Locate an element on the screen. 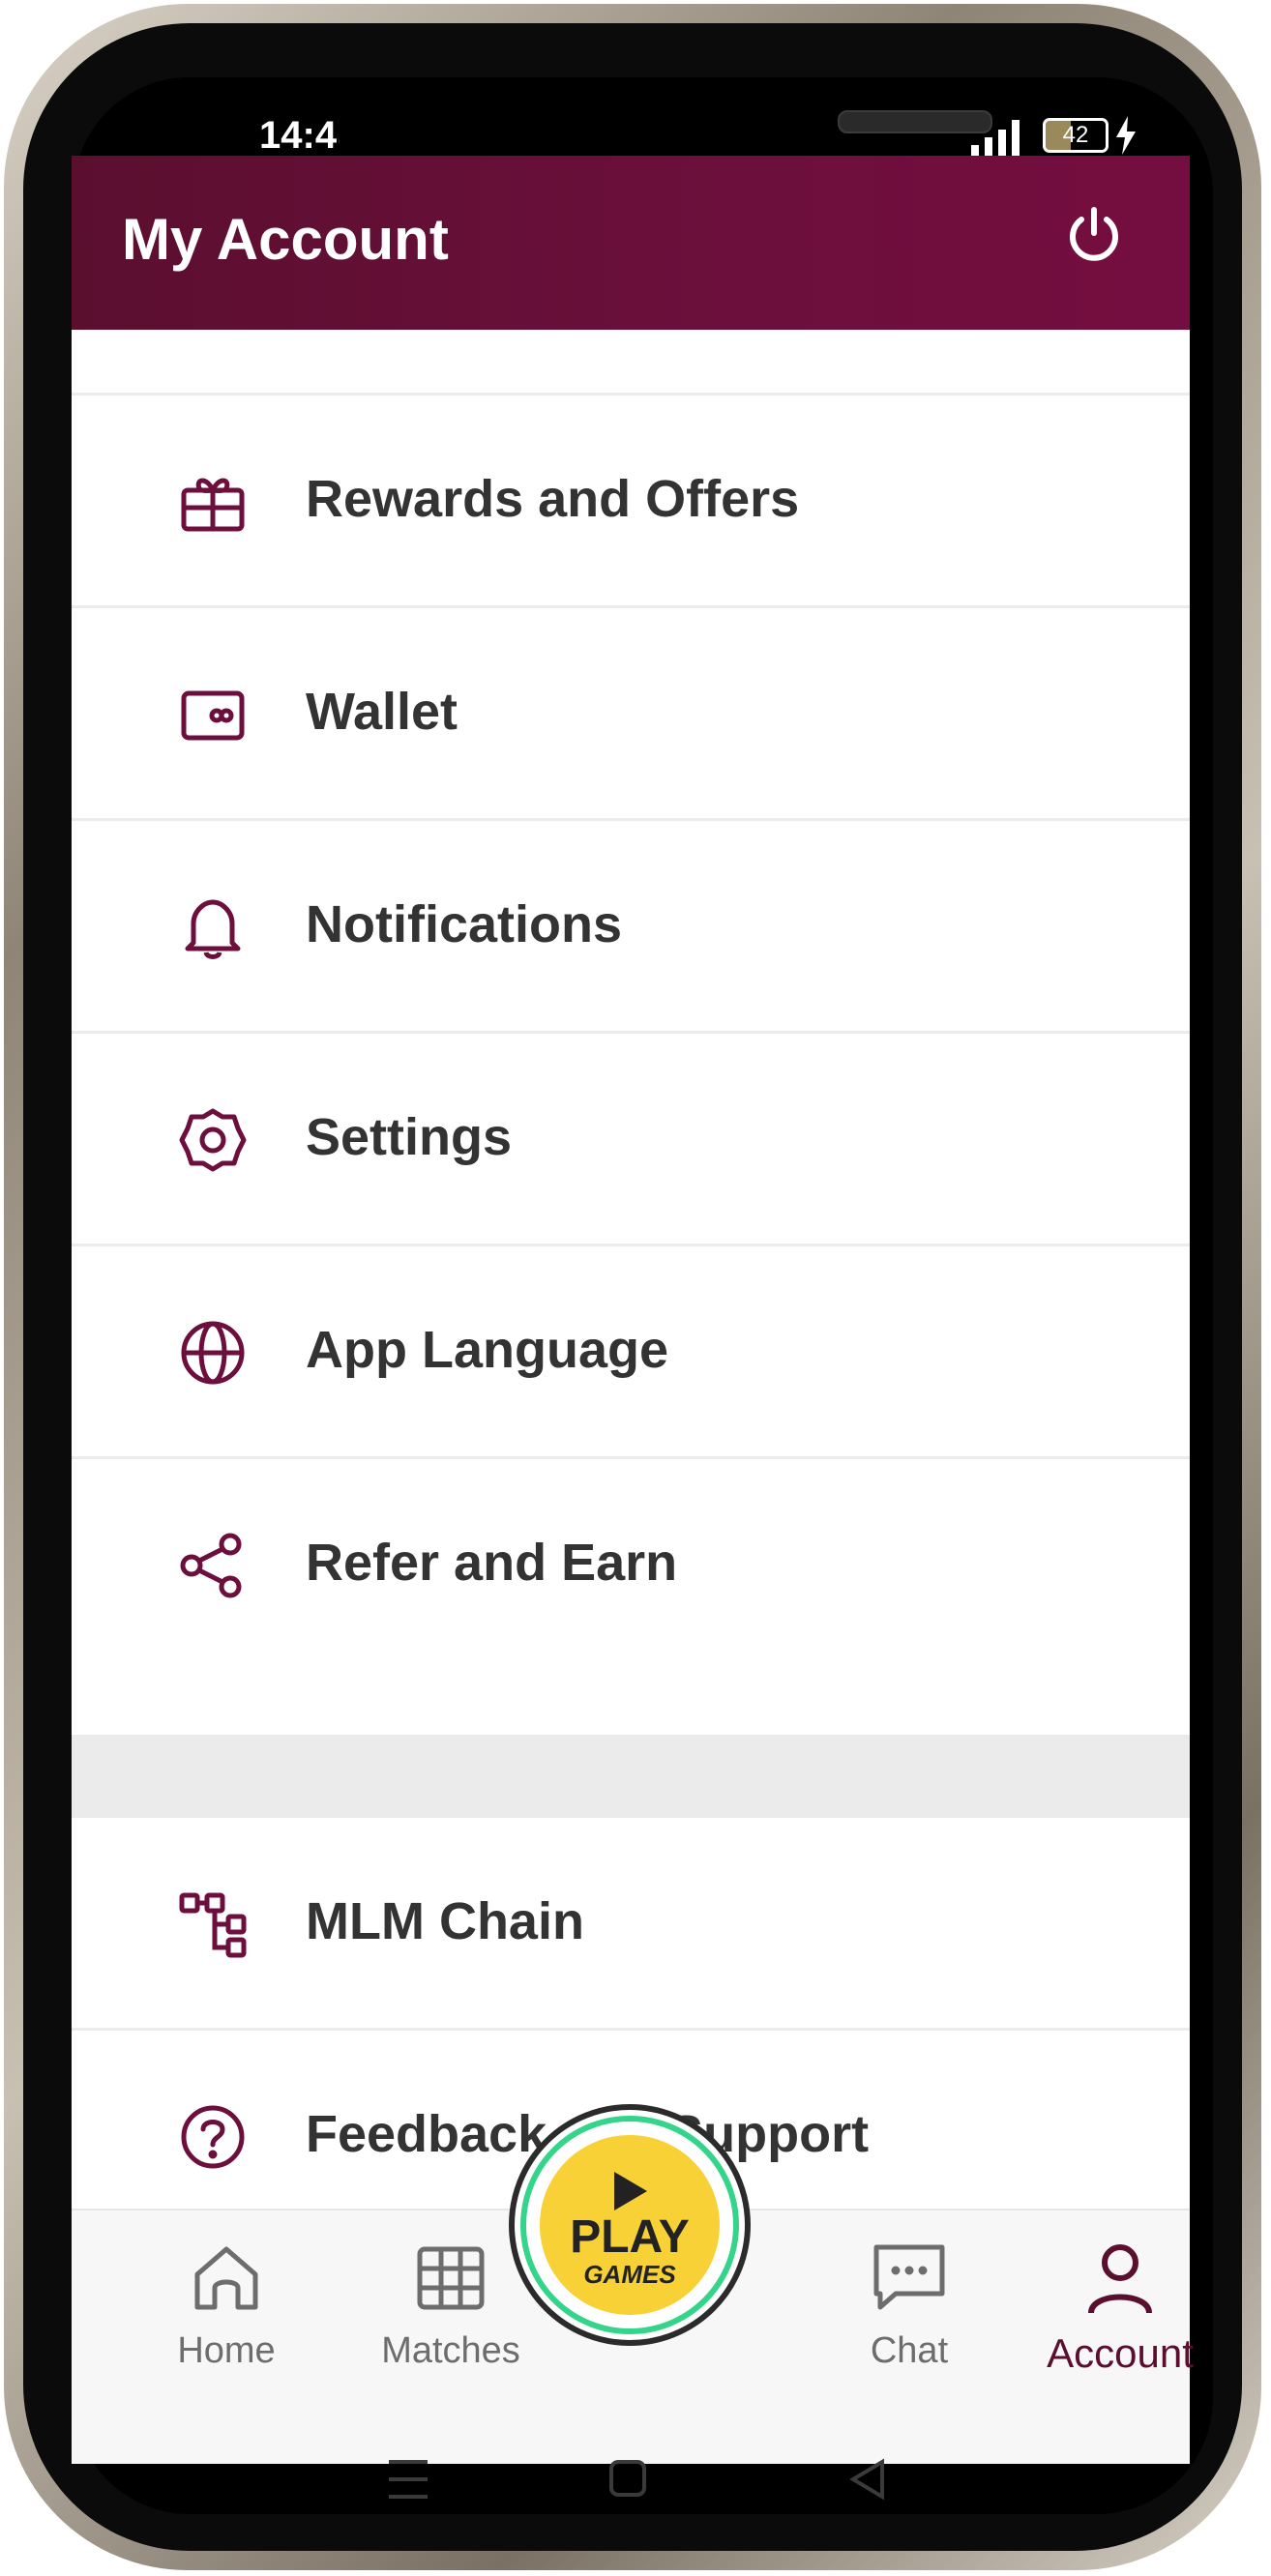  menu-item-label: Wallet is located at coordinates (382, 712).